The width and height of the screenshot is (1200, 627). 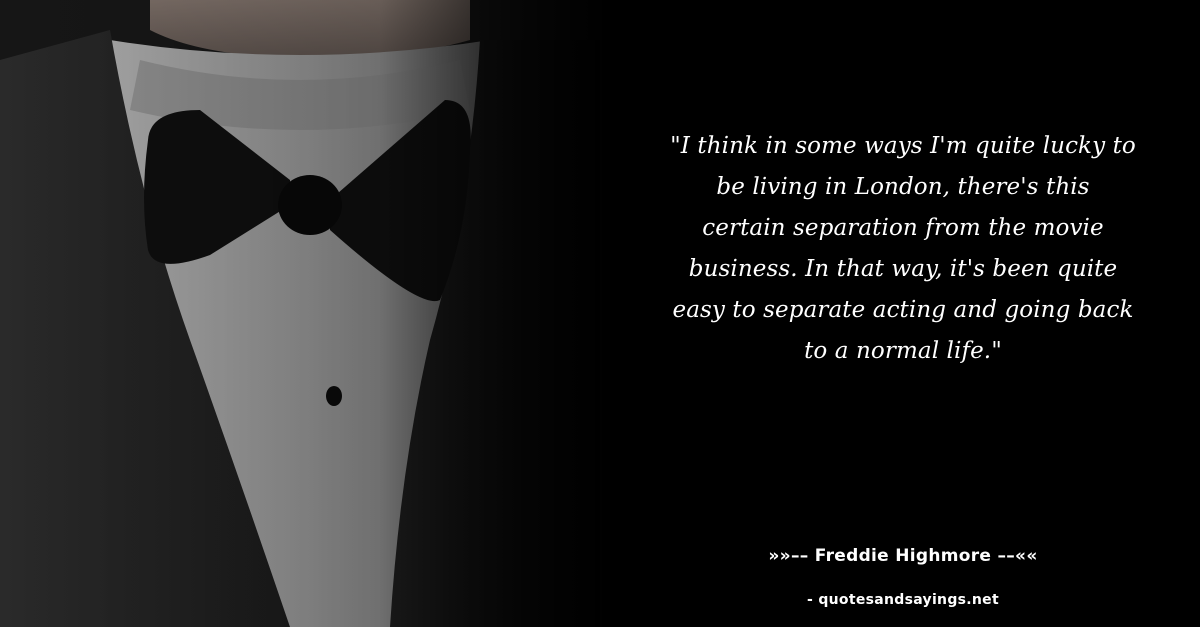 What do you see at coordinates (903, 269) in the screenshot?
I see `quote-line: business. In that way, it's been quite` at bounding box center [903, 269].